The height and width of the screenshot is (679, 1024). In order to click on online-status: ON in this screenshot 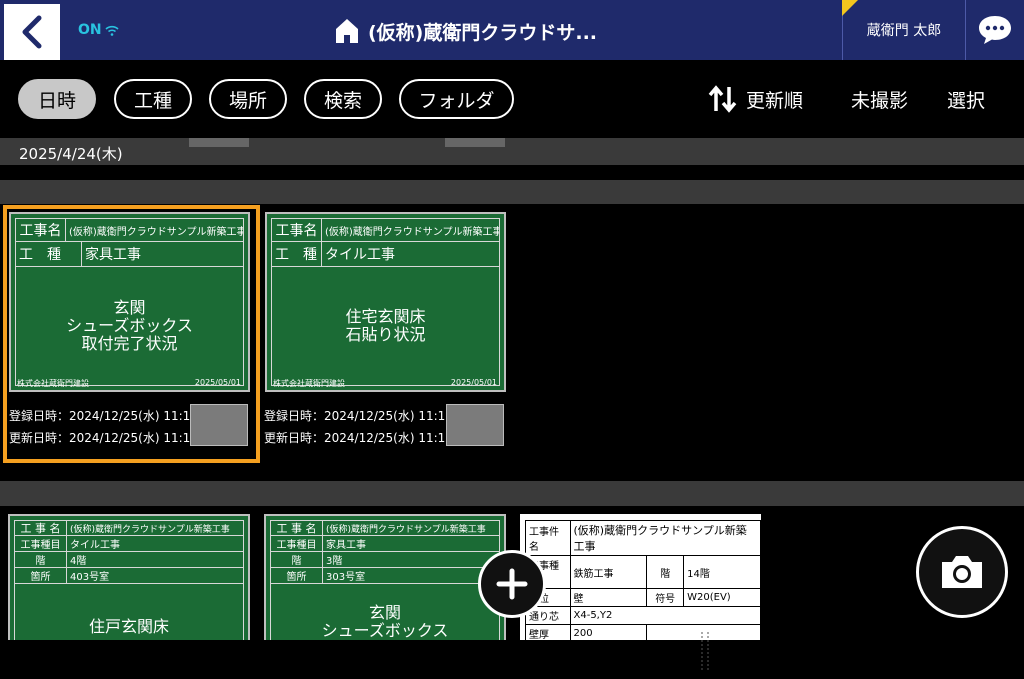, I will do `click(99, 30)`.